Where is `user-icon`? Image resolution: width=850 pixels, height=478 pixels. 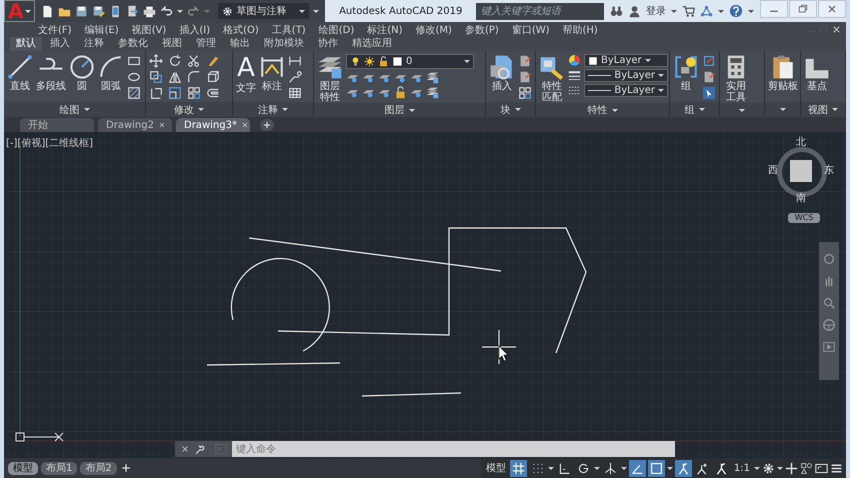
user-icon is located at coordinates (634, 11).